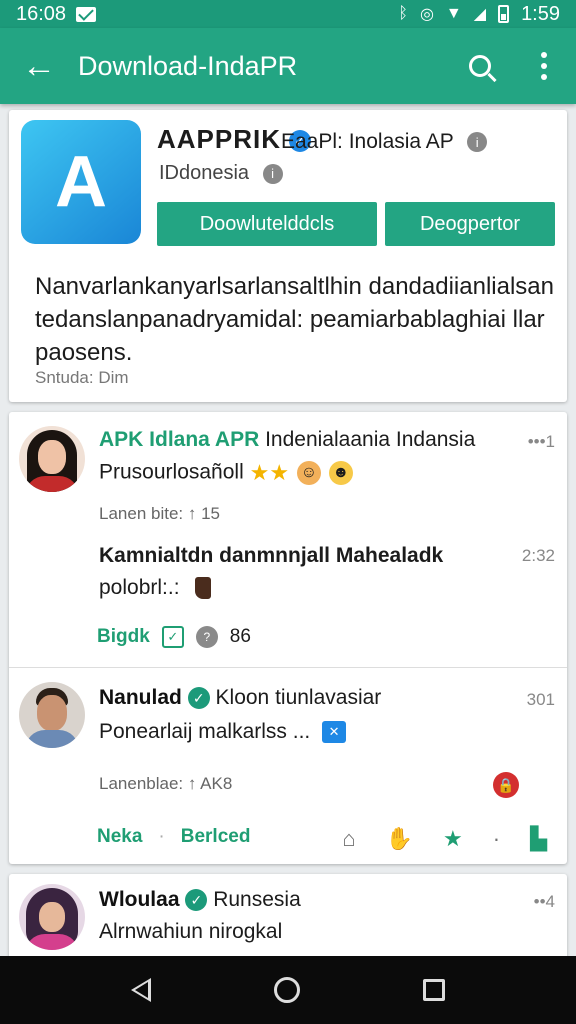 Image resolution: width=576 pixels, height=1024 pixels. Describe the element at coordinates (480, 14) in the screenshot. I see `signal-icon: ◢` at that location.